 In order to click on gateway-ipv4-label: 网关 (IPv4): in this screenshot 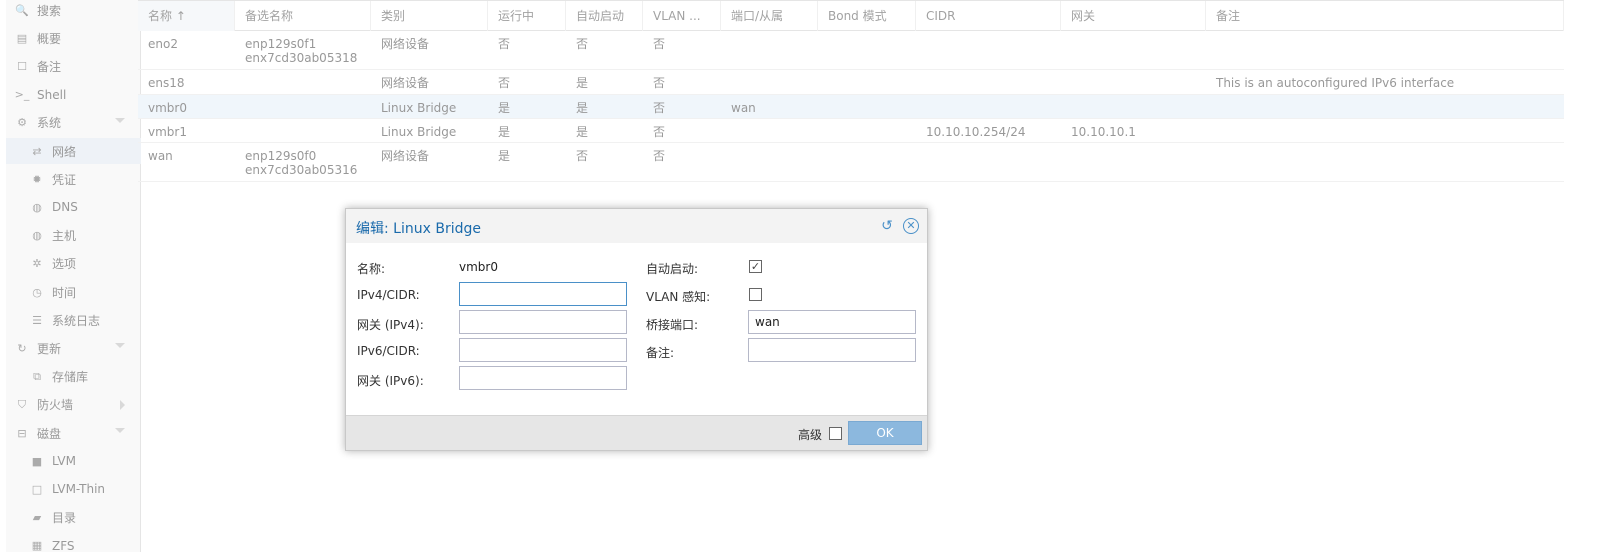, I will do `click(390, 325)`.